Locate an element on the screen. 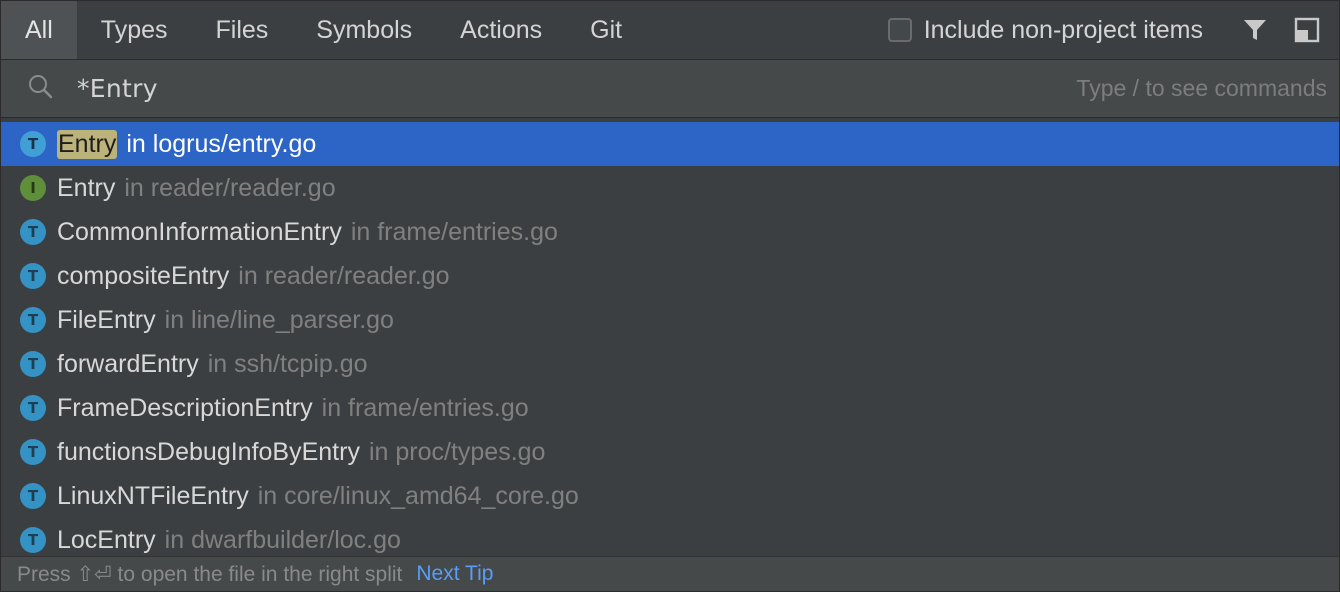 The height and width of the screenshot is (592, 1340). result-location: in line/line_parser.go is located at coordinates (279, 319).